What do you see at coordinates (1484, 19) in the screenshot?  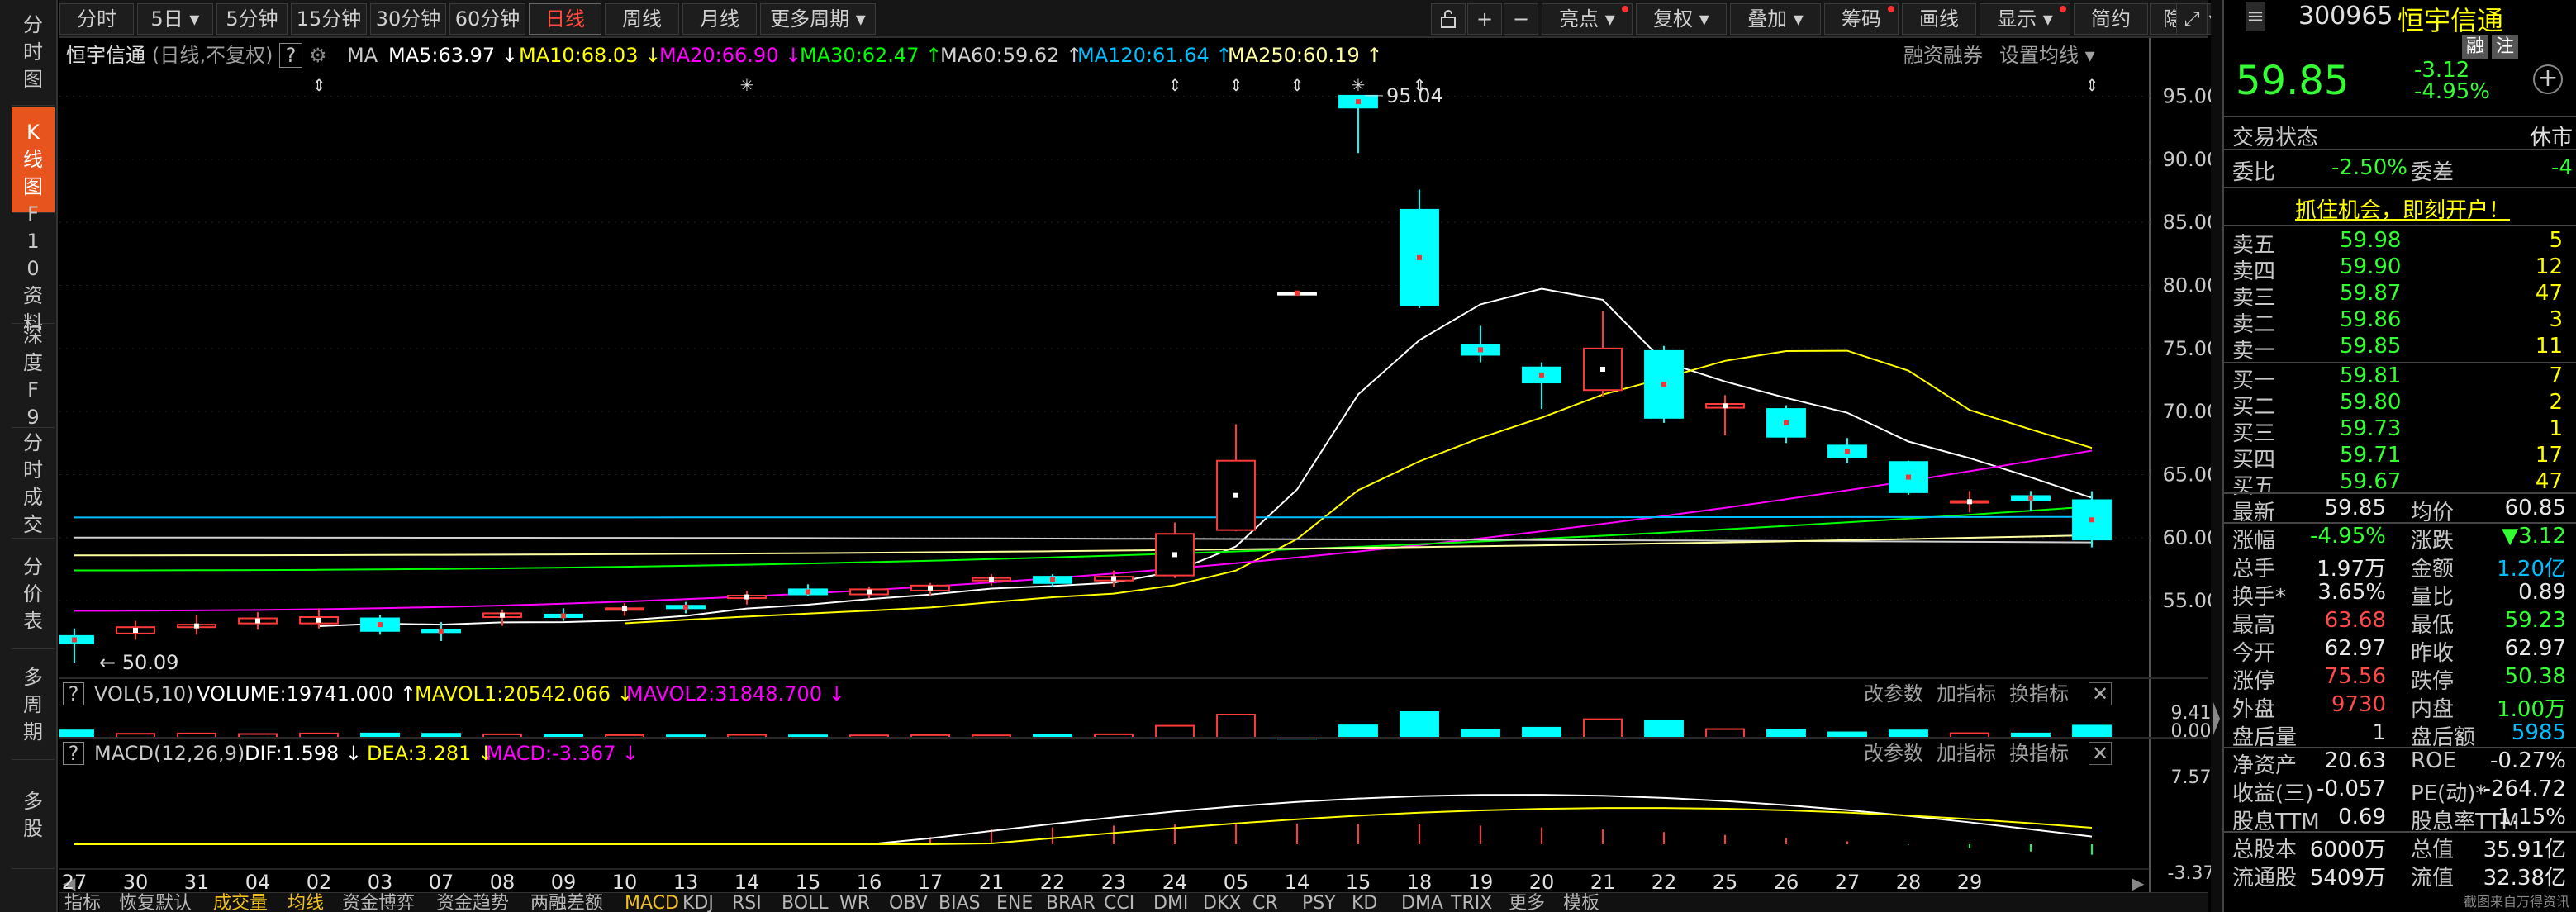 I see `zoom-in-icon: +` at bounding box center [1484, 19].